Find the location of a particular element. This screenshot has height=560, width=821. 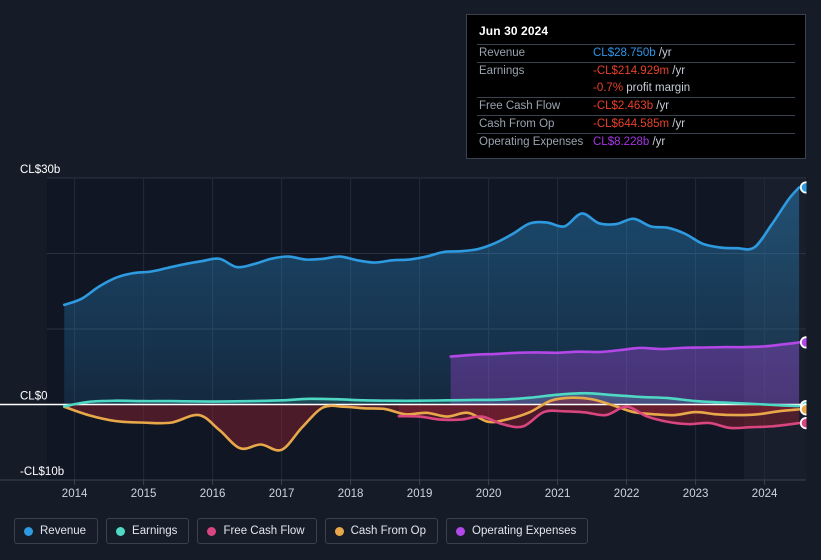

tooltip-row-value: CL$8.228b /yr is located at coordinates (693, 143).